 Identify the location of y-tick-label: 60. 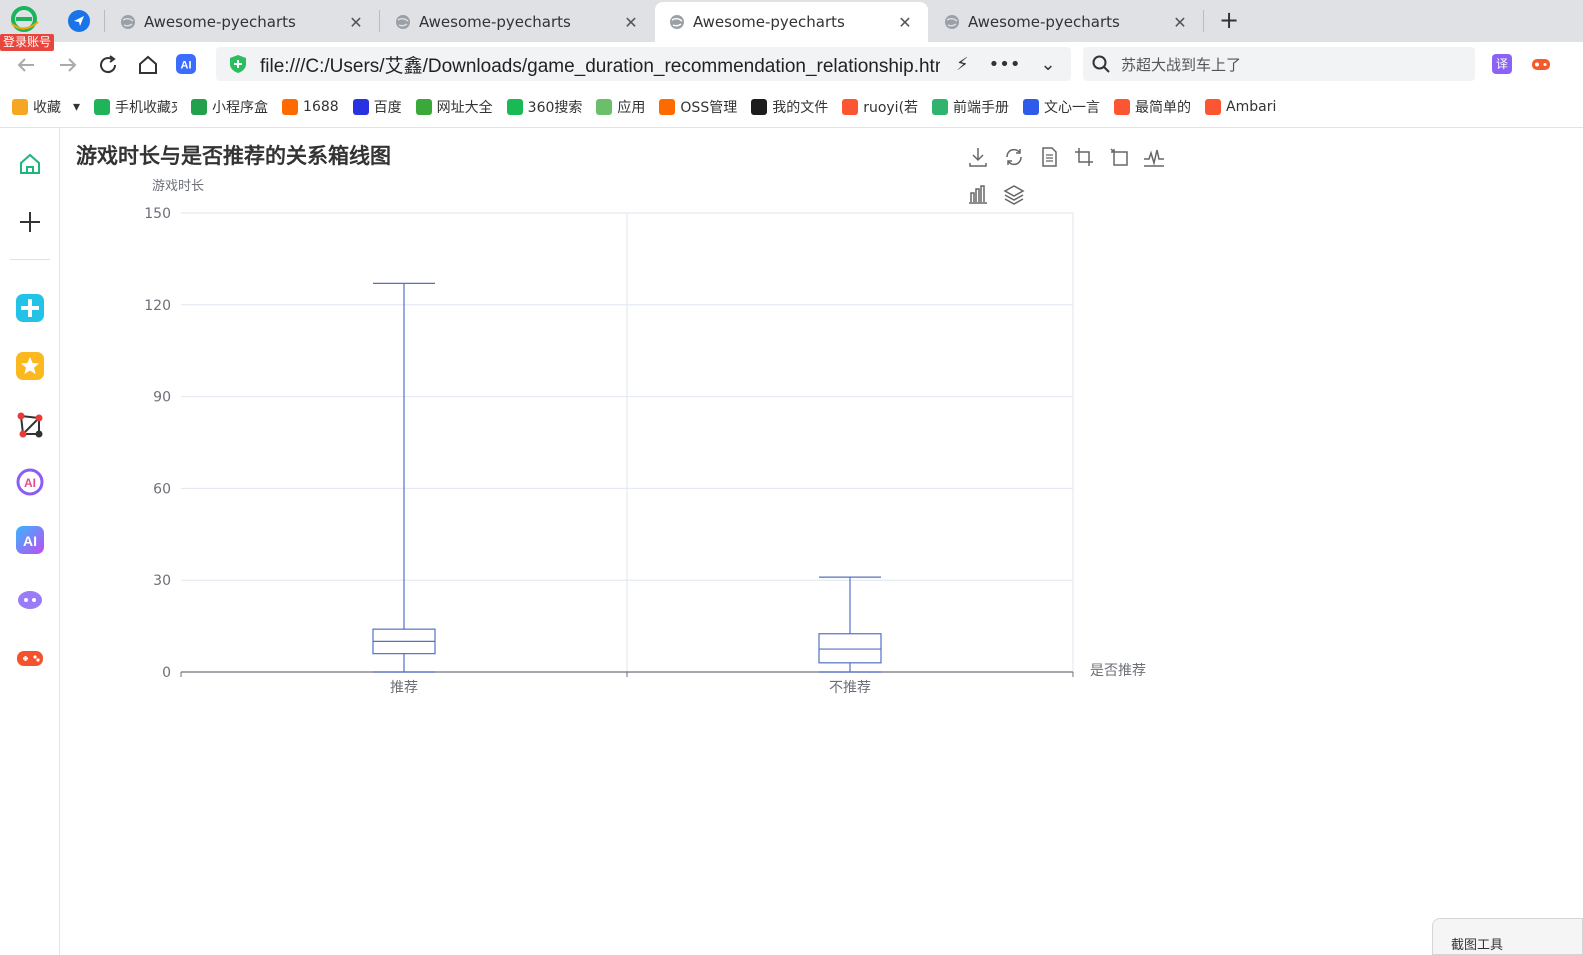
(162, 489).